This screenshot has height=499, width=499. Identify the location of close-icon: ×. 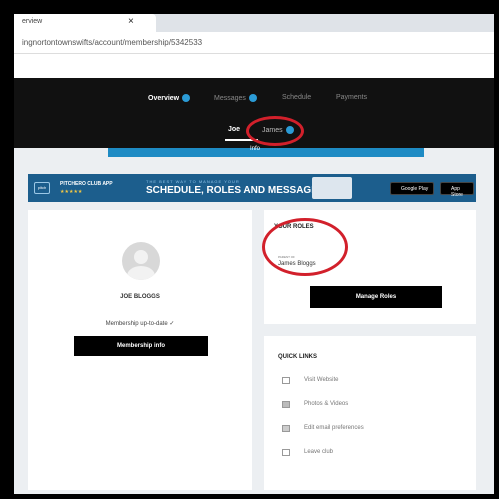
(131, 21).